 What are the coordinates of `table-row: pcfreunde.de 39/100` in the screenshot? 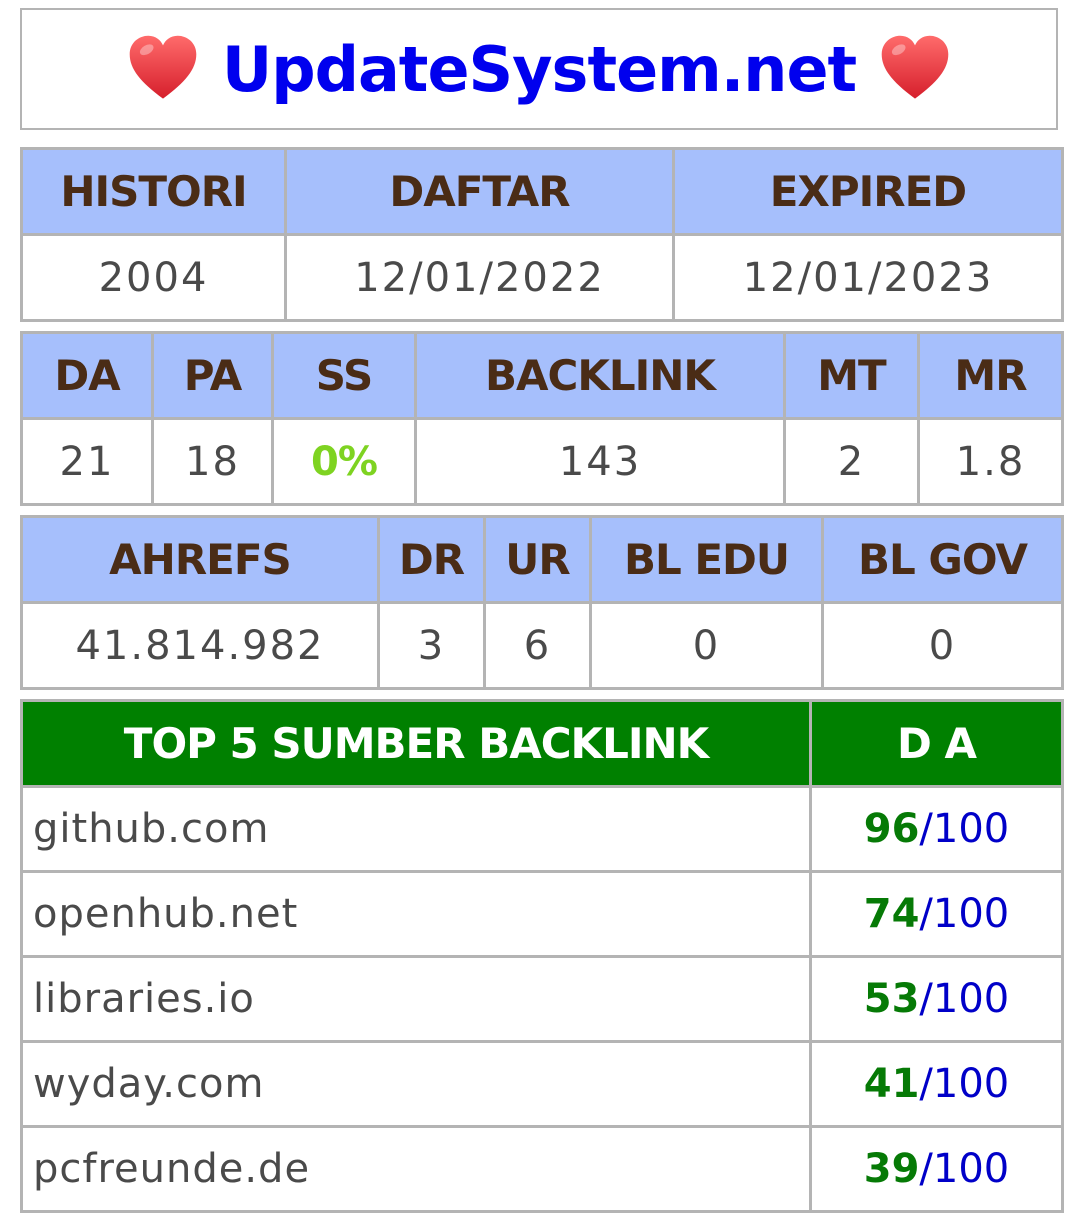 It's located at (542, 1169).